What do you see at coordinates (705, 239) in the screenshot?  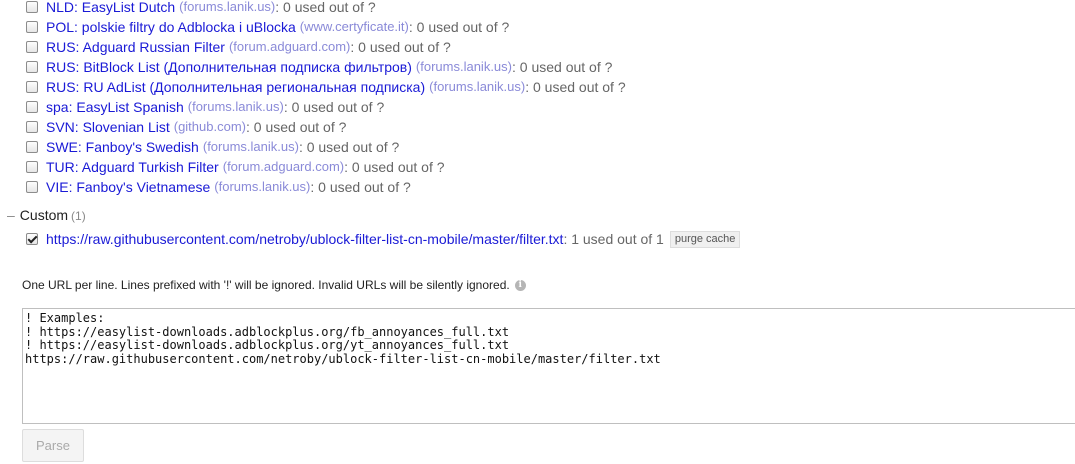 I see `purge-cache-button: purge cache` at bounding box center [705, 239].